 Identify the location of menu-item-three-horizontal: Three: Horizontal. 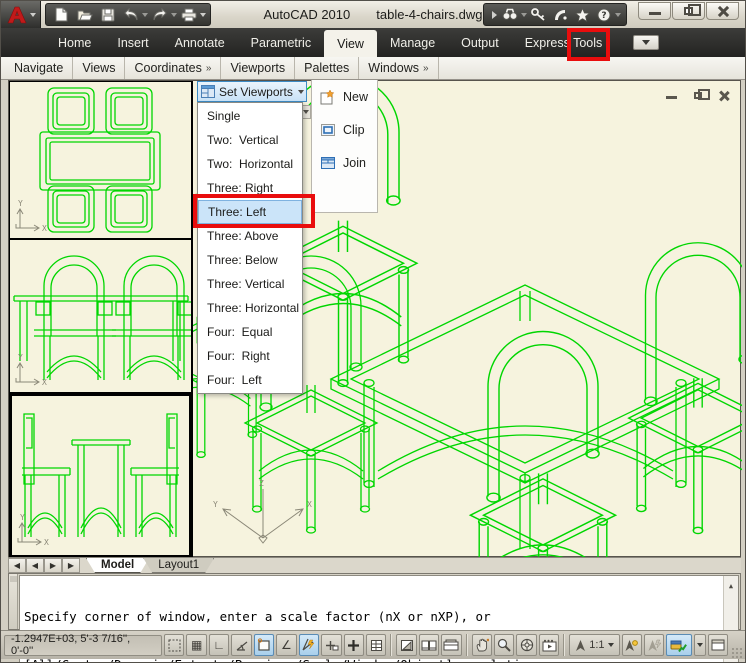
(250, 308).